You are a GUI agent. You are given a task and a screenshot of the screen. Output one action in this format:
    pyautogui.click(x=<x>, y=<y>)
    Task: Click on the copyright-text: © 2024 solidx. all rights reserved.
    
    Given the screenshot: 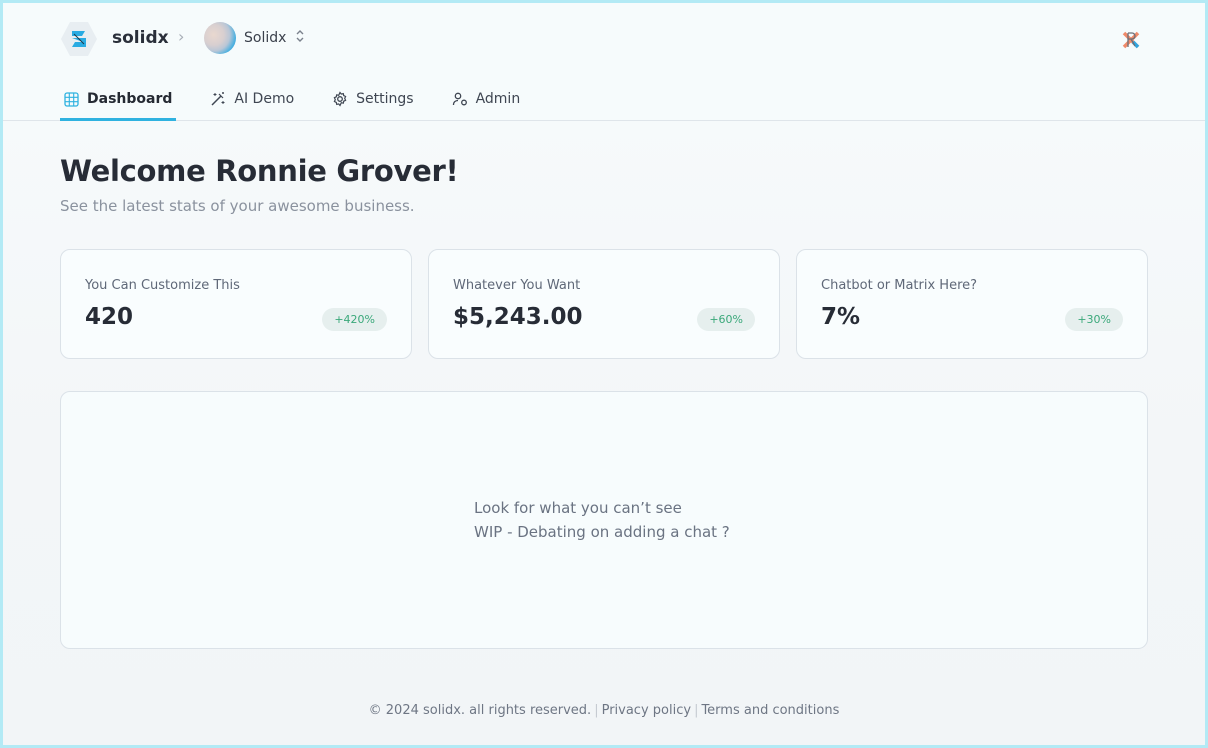 What is the action you would take?
    pyautogui.click(x=480, y=710)
    